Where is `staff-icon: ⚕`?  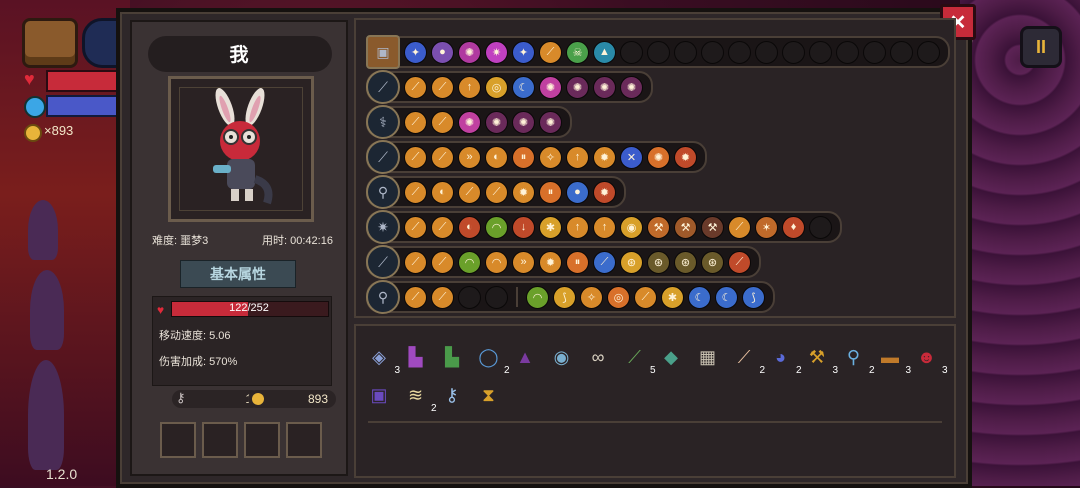 staff-icon: ⚕ is located at coordinates (383, 122).